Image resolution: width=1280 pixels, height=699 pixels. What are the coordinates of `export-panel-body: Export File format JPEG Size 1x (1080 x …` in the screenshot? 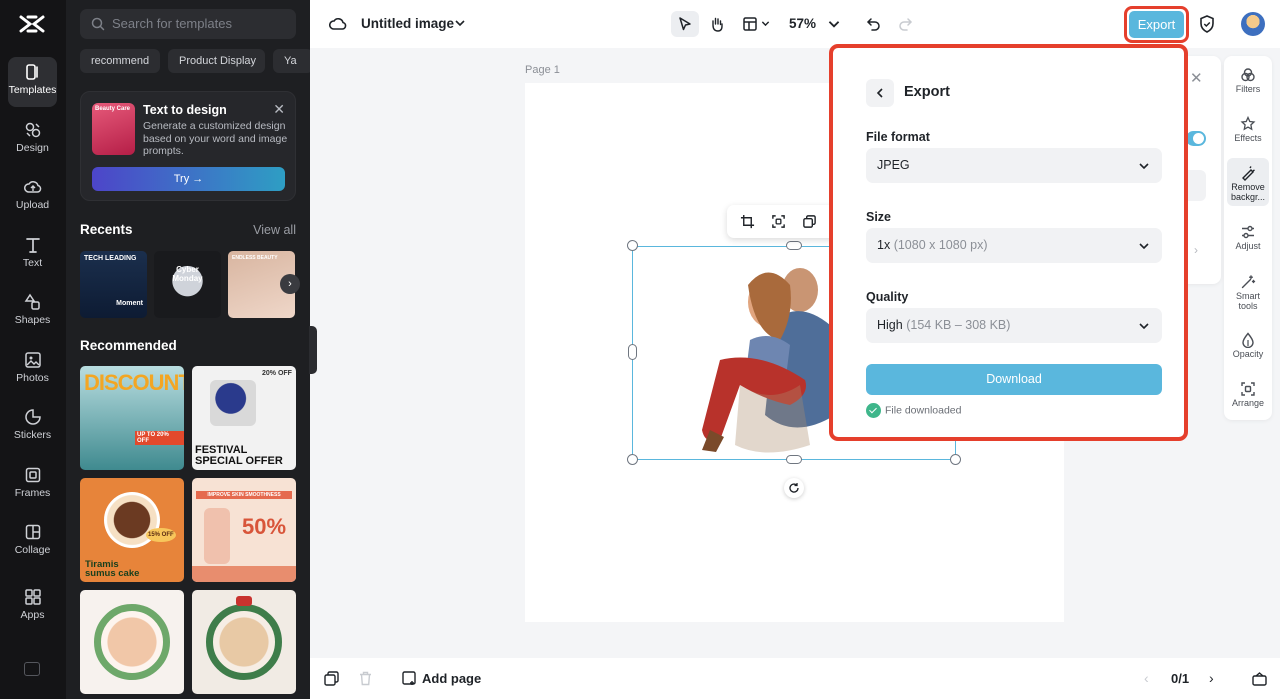 It's located at (1008, 242).